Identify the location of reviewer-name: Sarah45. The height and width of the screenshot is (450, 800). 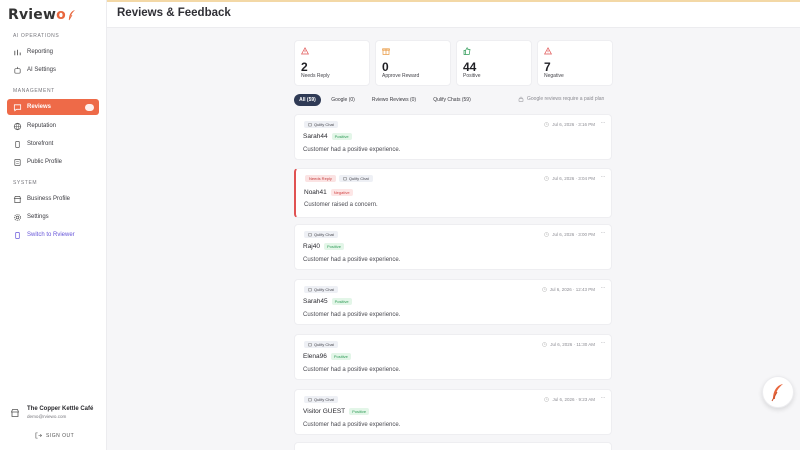
(315, 301).